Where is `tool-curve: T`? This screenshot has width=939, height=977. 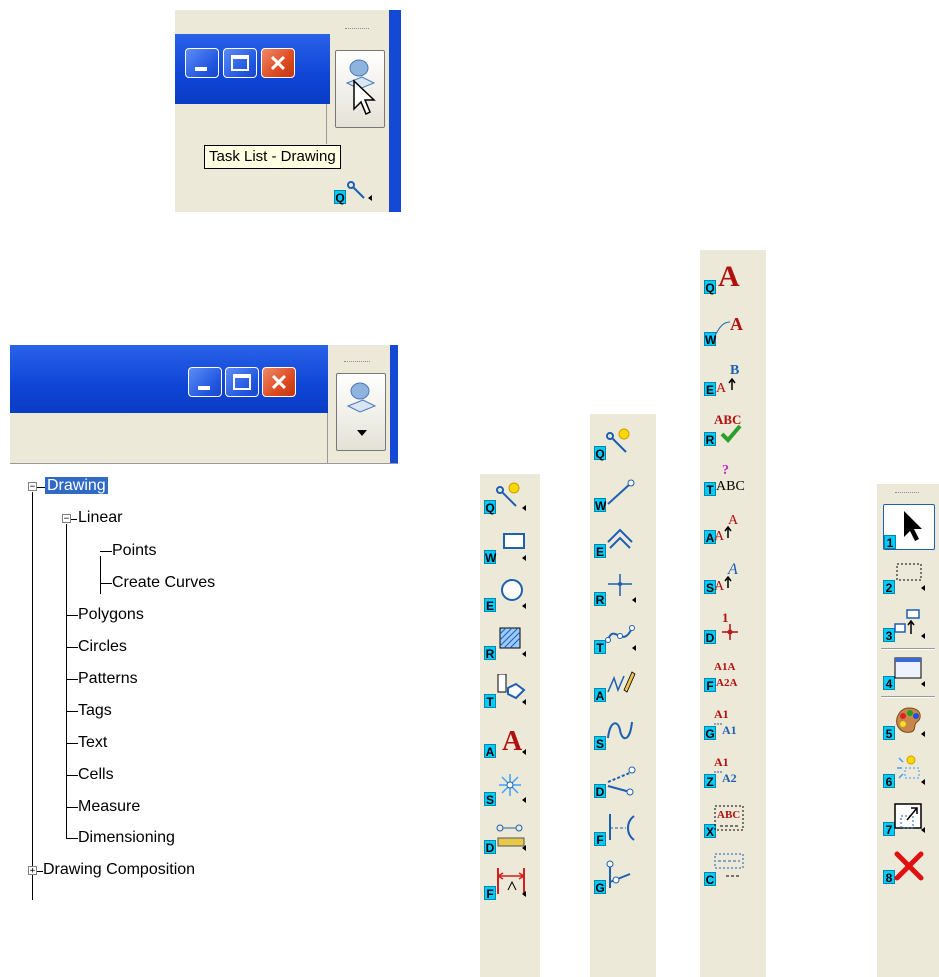 tool-curve: T is located at coordinates (616, 637).